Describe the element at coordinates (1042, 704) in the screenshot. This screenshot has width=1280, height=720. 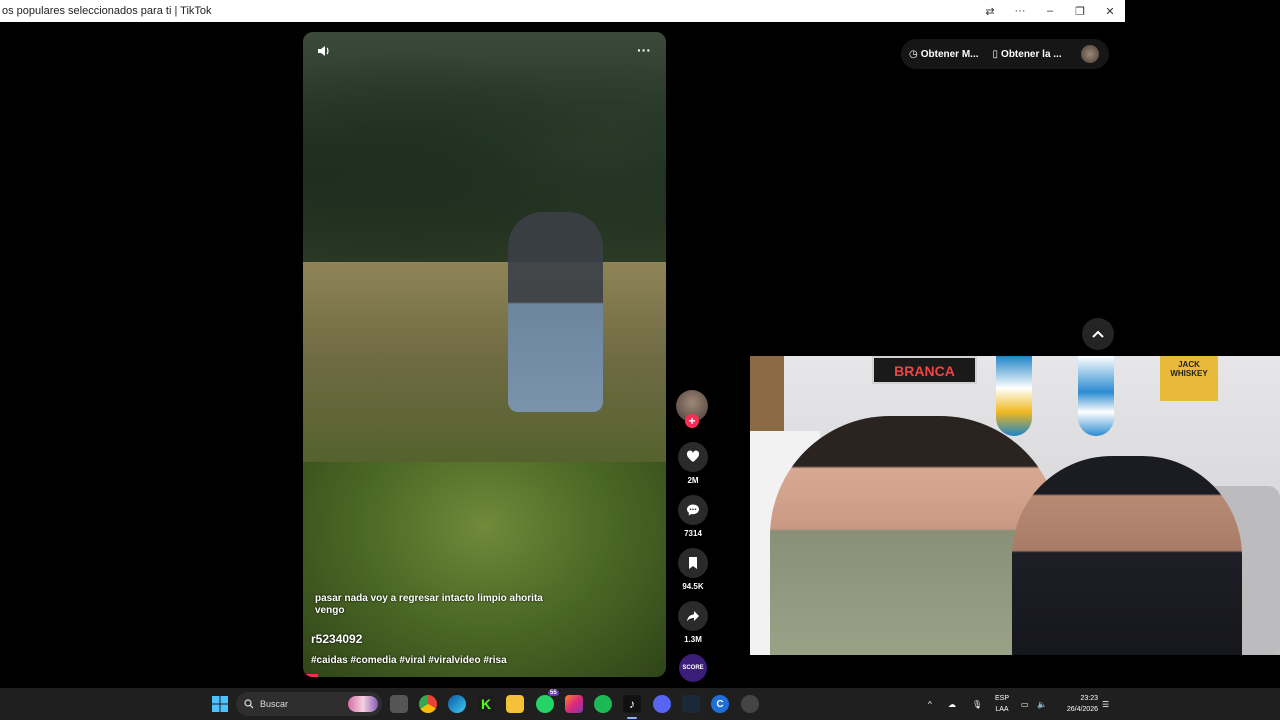
I see `volume-tray-icon: 🔈` at that location.